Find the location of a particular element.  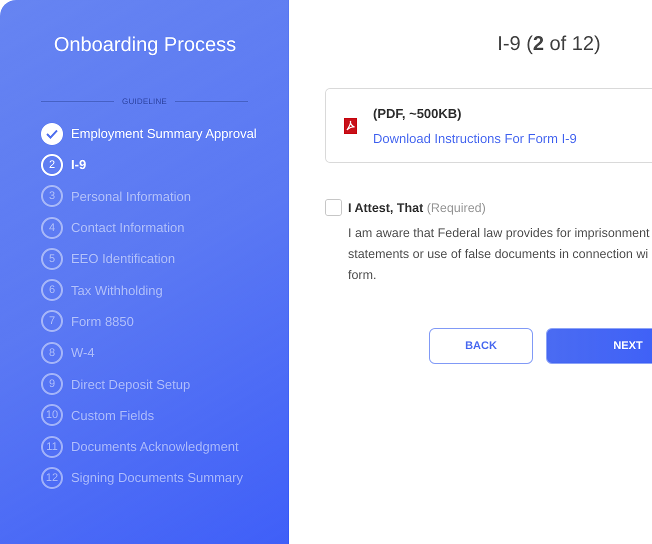

step-number: 5 is located at coordinates (52, 259).